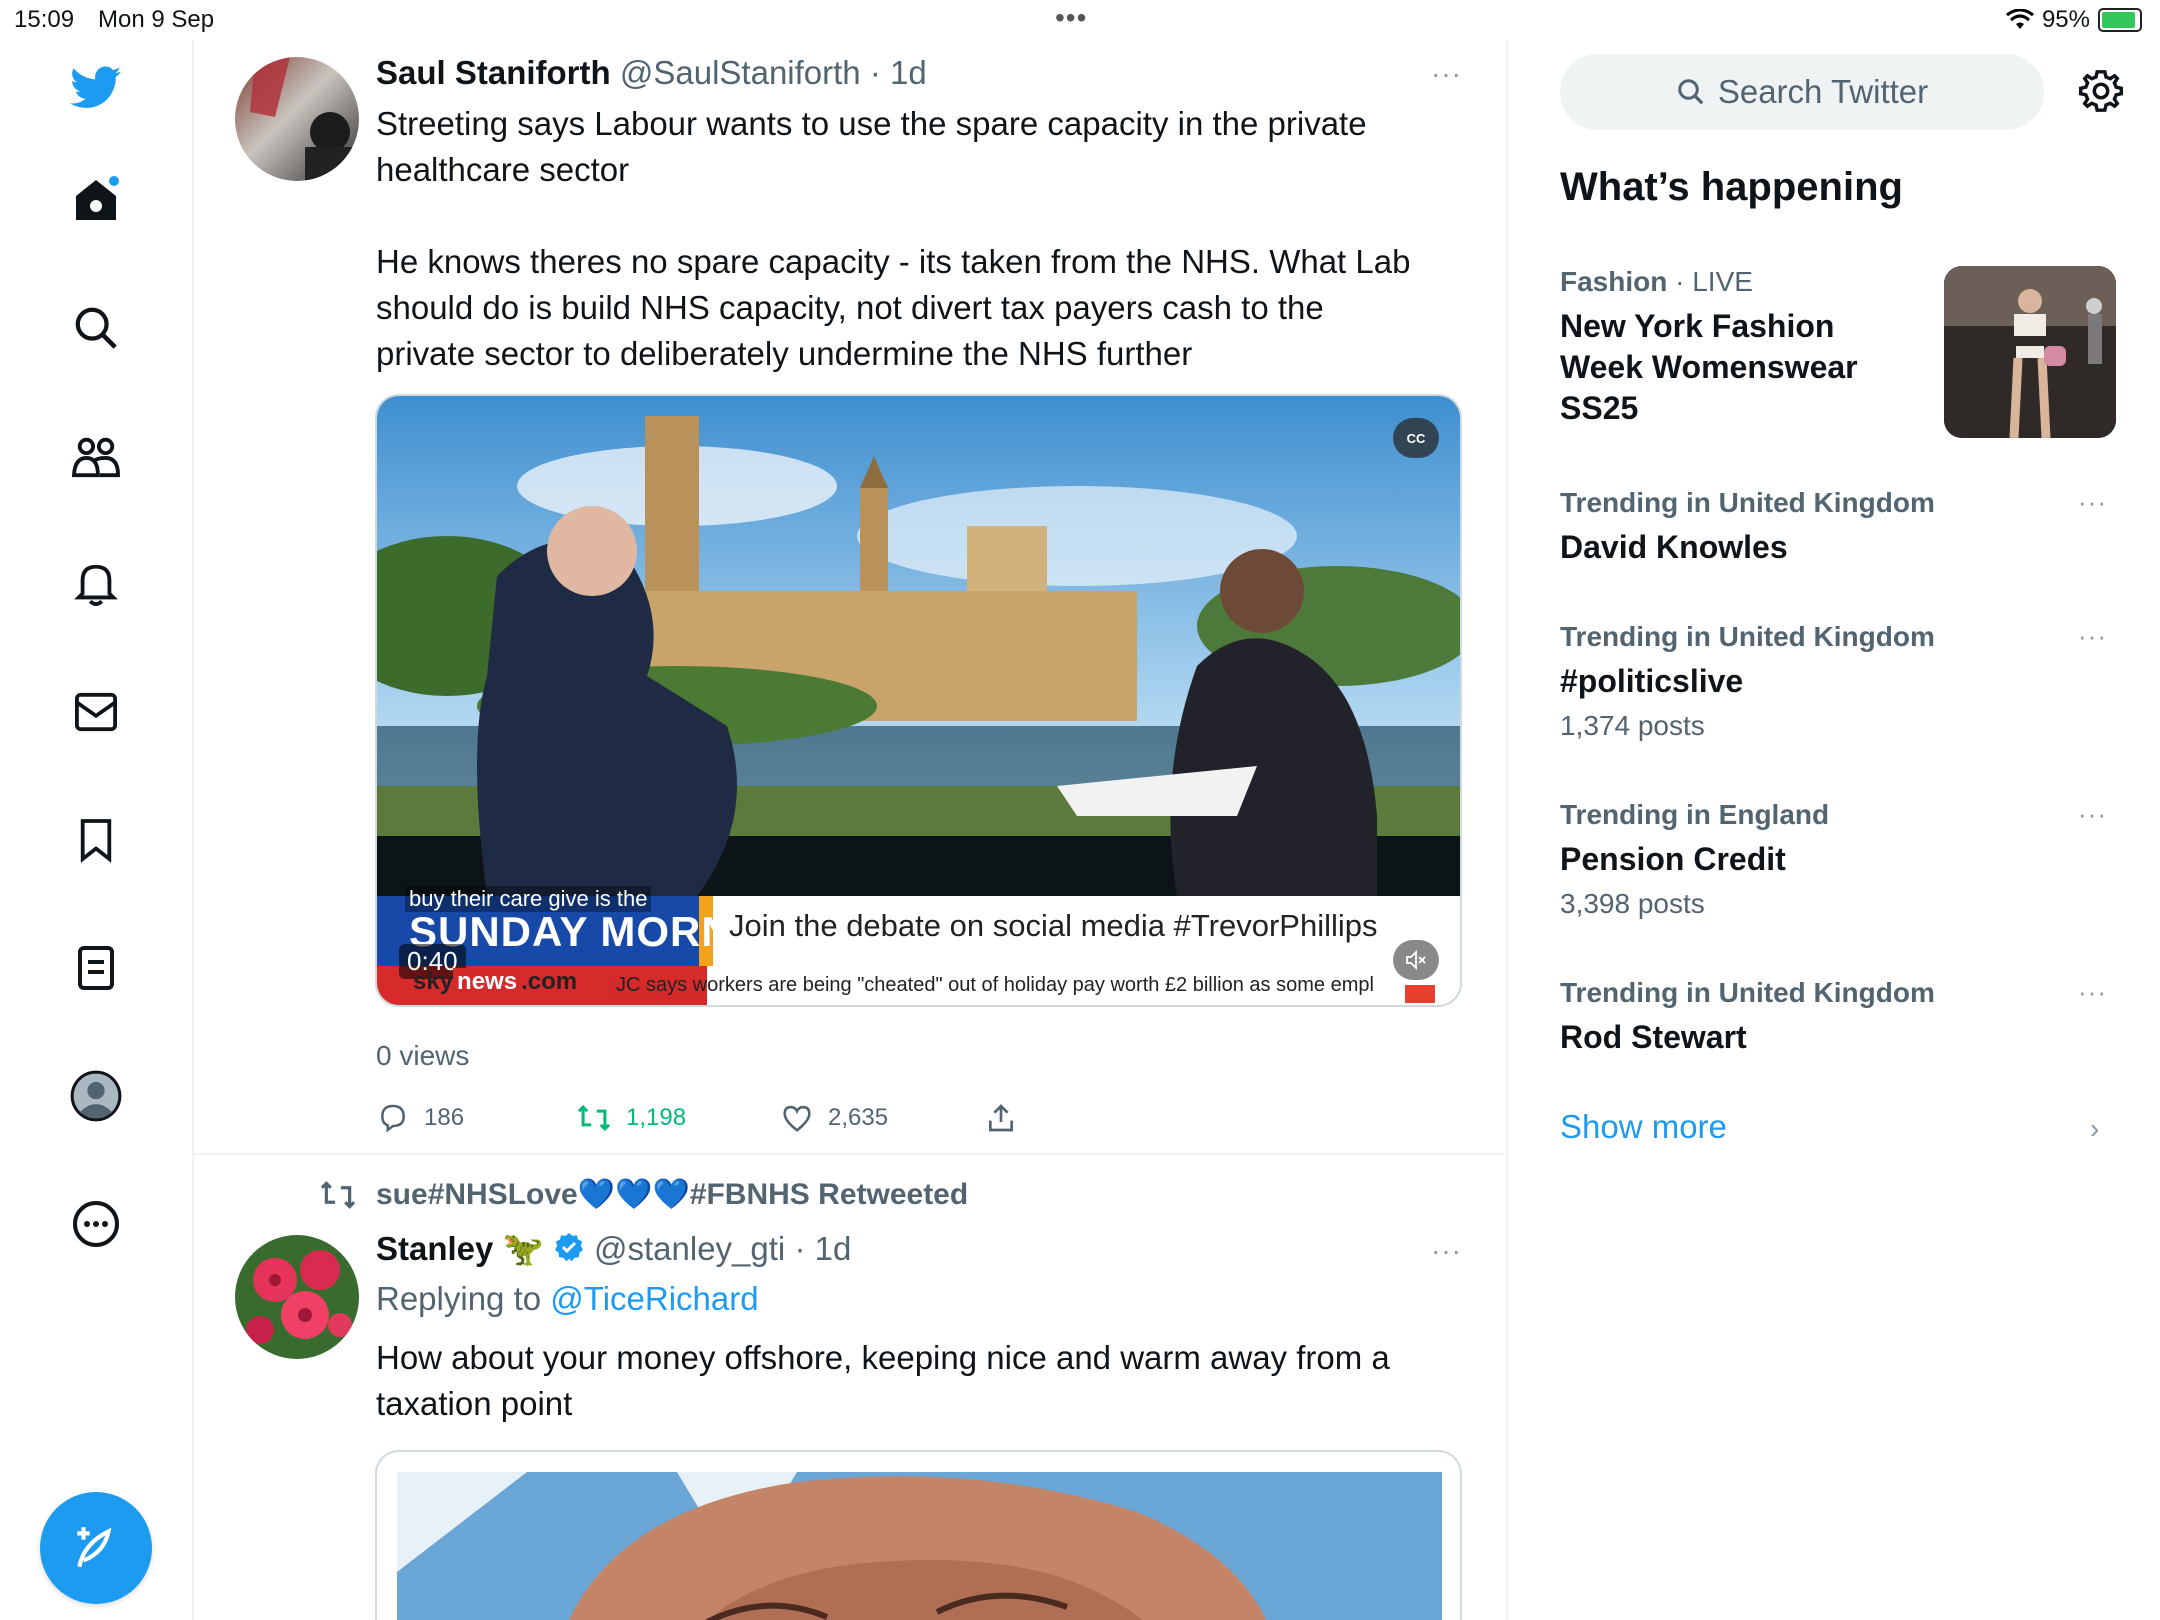 The height and width of the screenshot is (1620, 2160). I want to click on photo-thumbnail, so click(918, 1536).